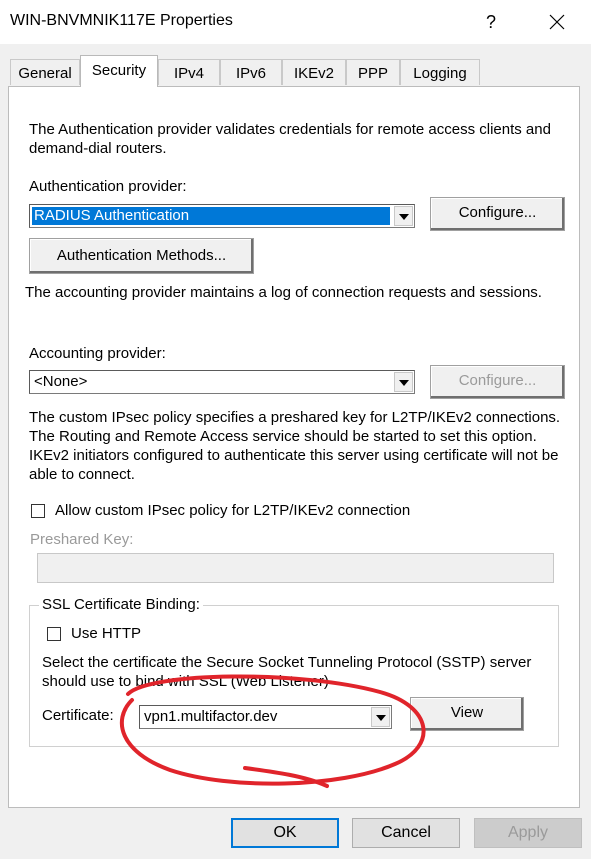 The image size is (591, 859). I want to click on certificate-value: vpn1.multifactor.dev, so click(211, 716).